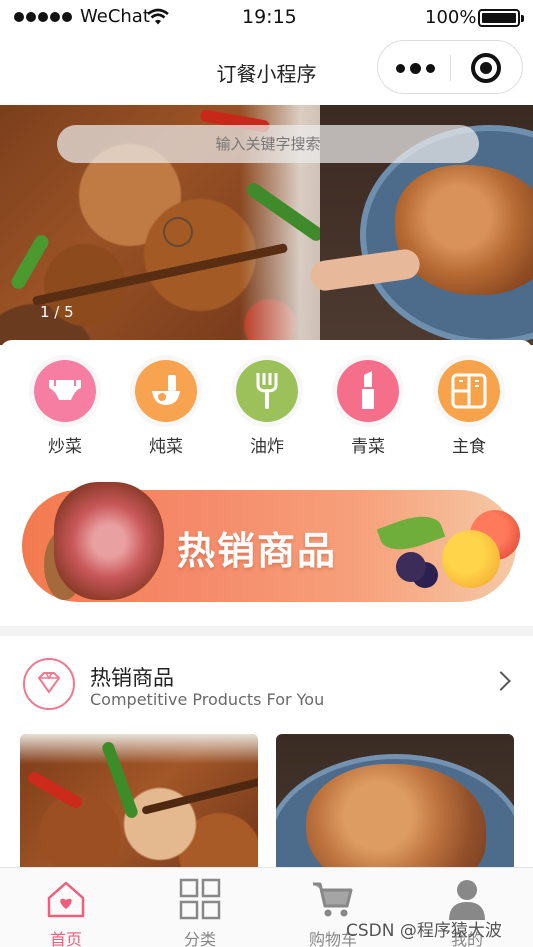 This screenshot has height=947, width=533. What do you see at coordinates (266, 631) in the screenshot?
I see `section-divider` at bounding box center [266, 631].